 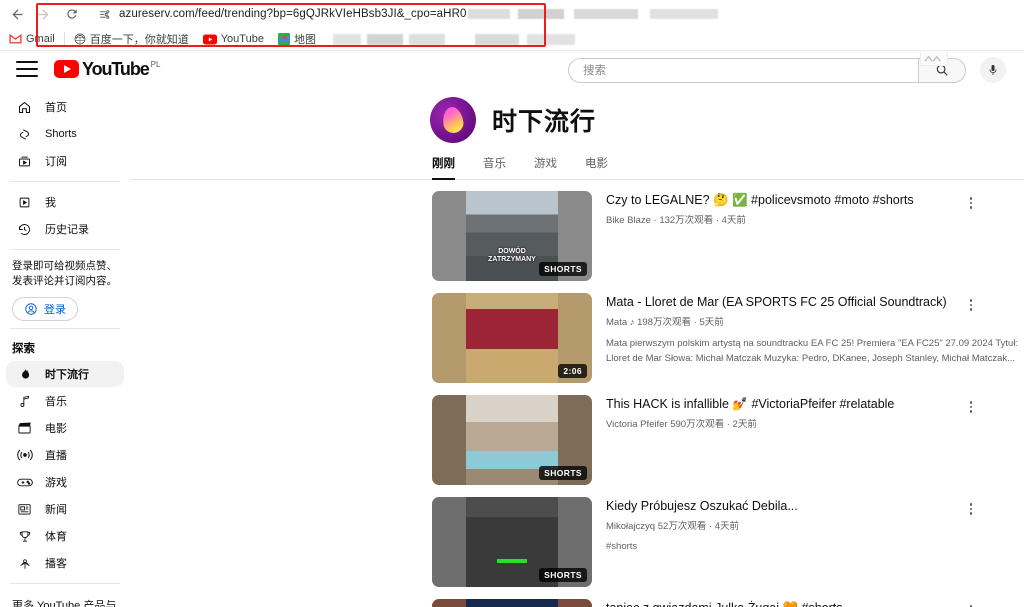 I want to click on video-thumbnail, so click(x=512, y=603).